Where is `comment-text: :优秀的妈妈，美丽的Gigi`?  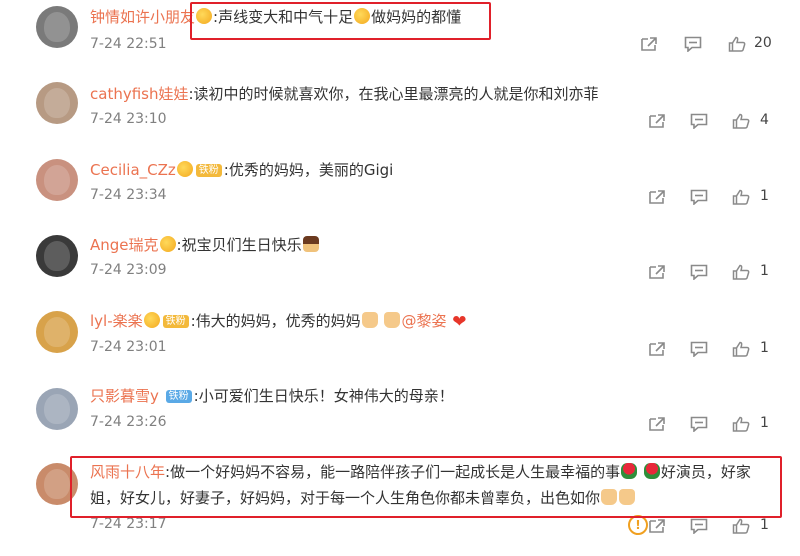 comment-text: :优秀的妈妈，美丽的Gigi is located at coordinates (308, 170).